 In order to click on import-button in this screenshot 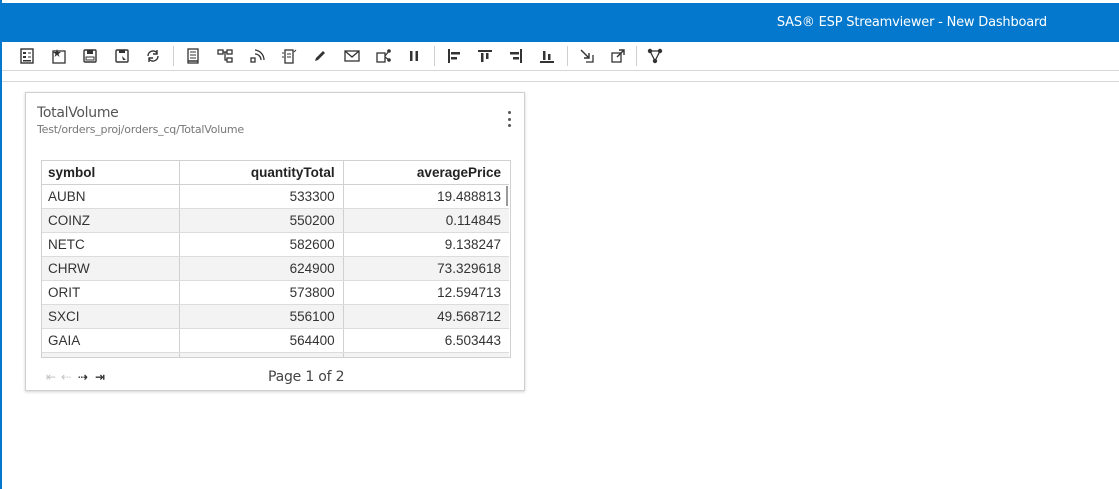, I will do `click(587, 56)`.